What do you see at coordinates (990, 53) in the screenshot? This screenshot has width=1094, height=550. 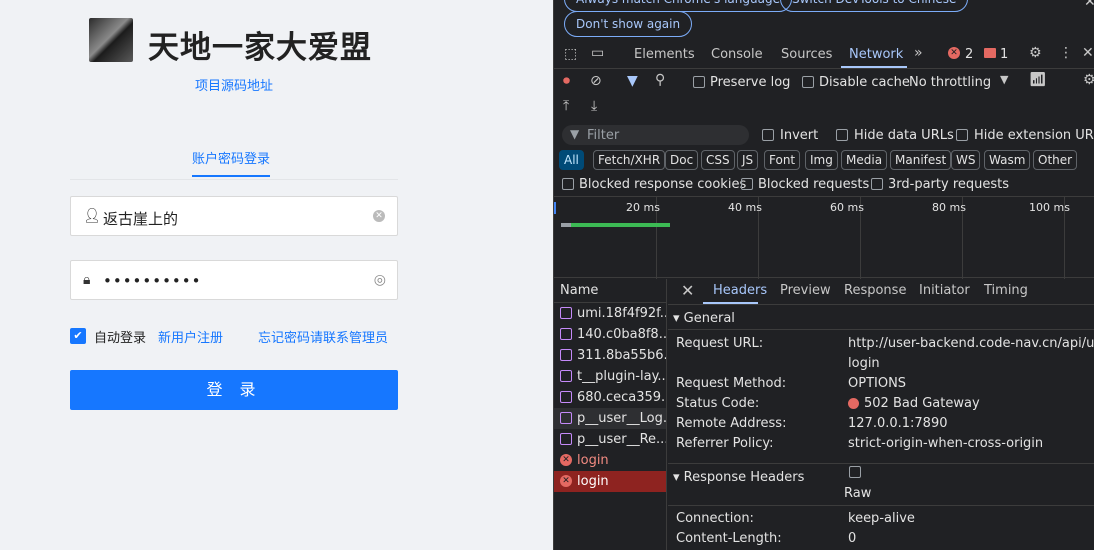 I see `warning-icon` at bounding box center [990, 53].